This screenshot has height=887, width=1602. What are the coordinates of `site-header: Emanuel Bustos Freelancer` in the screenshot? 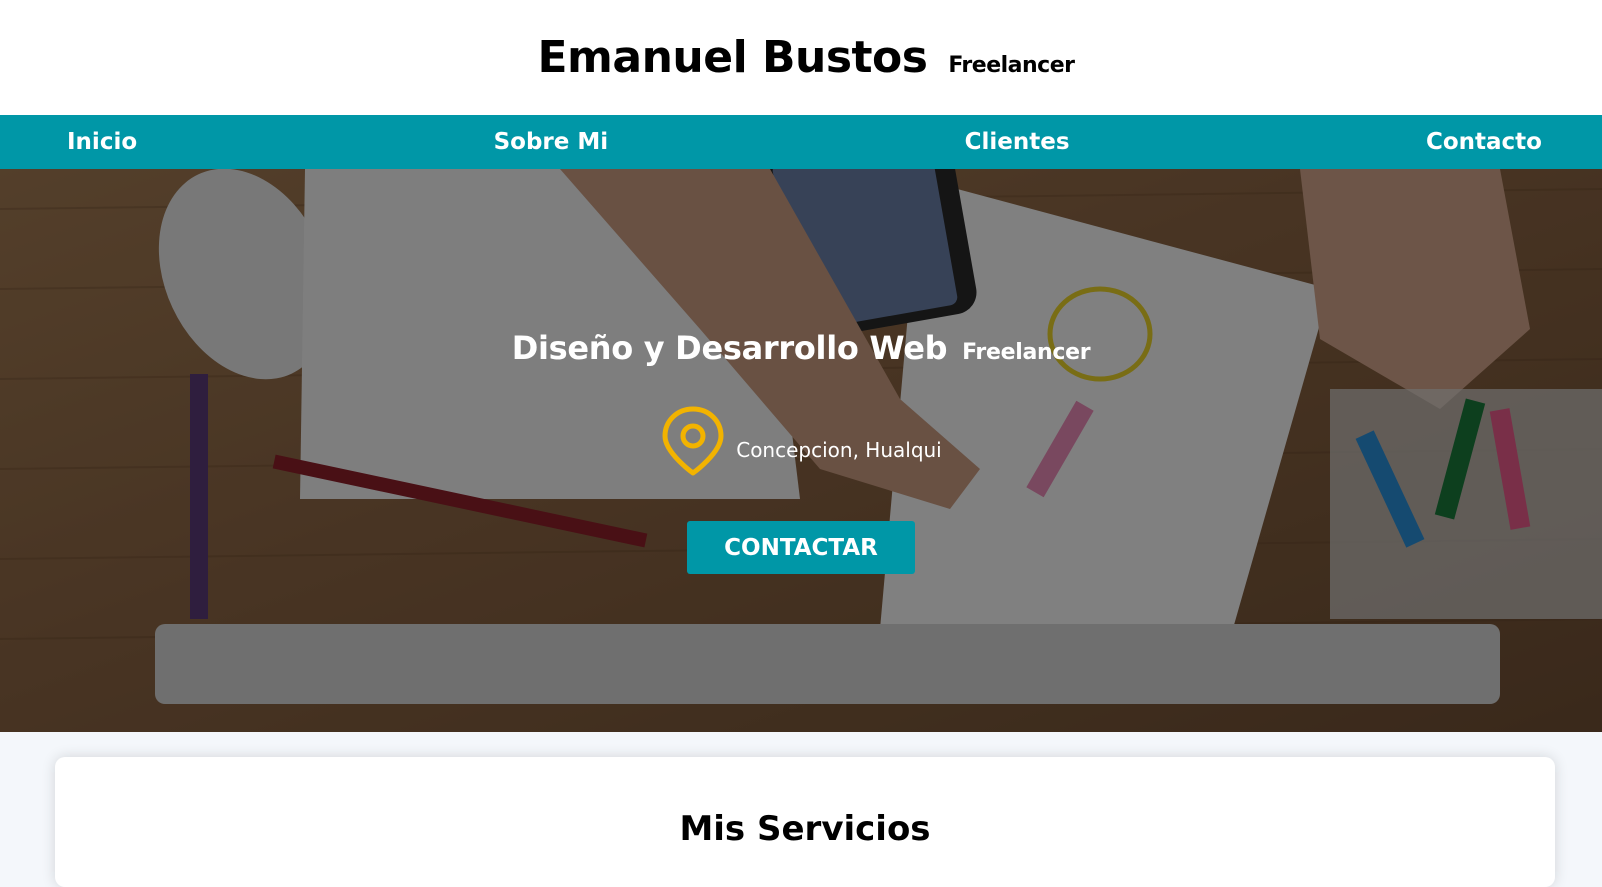 It's located at (801, 57).